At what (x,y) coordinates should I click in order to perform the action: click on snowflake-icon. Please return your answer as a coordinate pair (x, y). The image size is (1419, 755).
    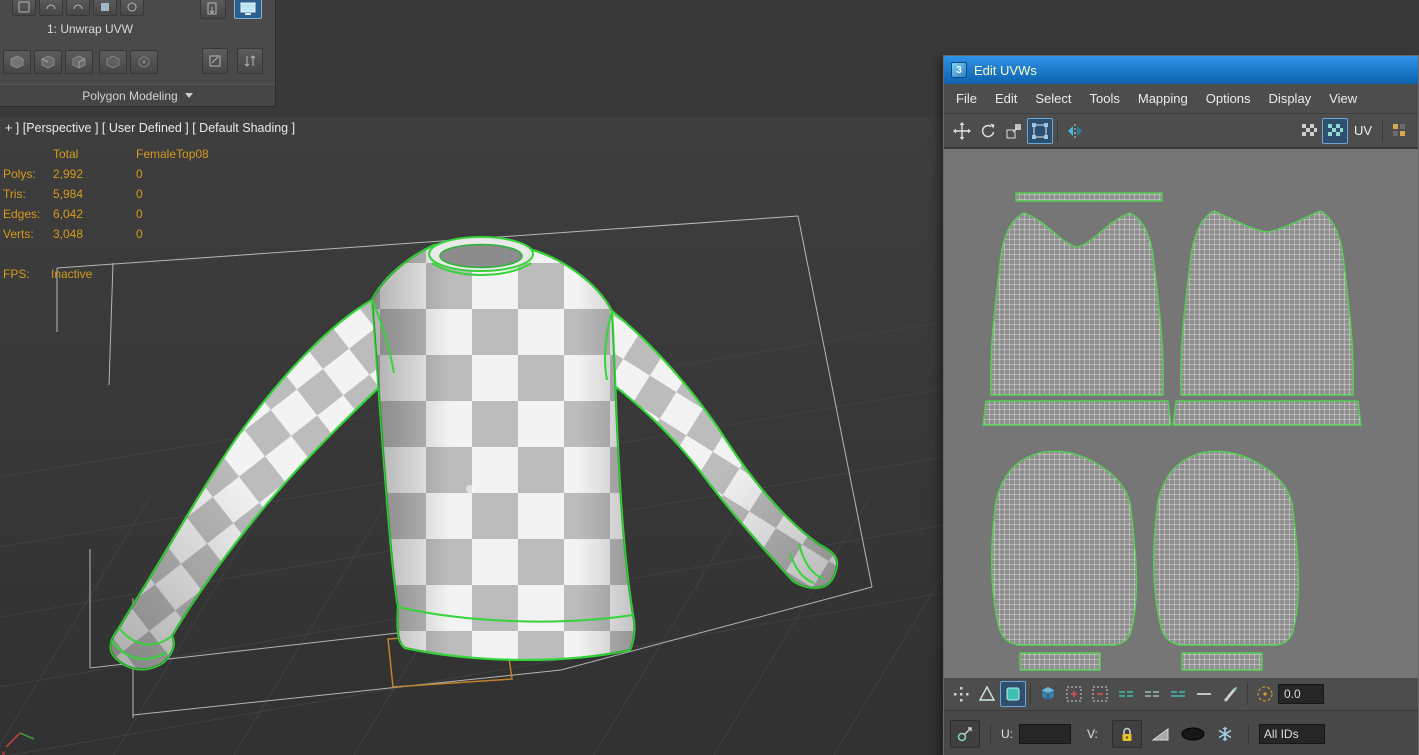
    Looking at the image, I should click on (1225, 733).